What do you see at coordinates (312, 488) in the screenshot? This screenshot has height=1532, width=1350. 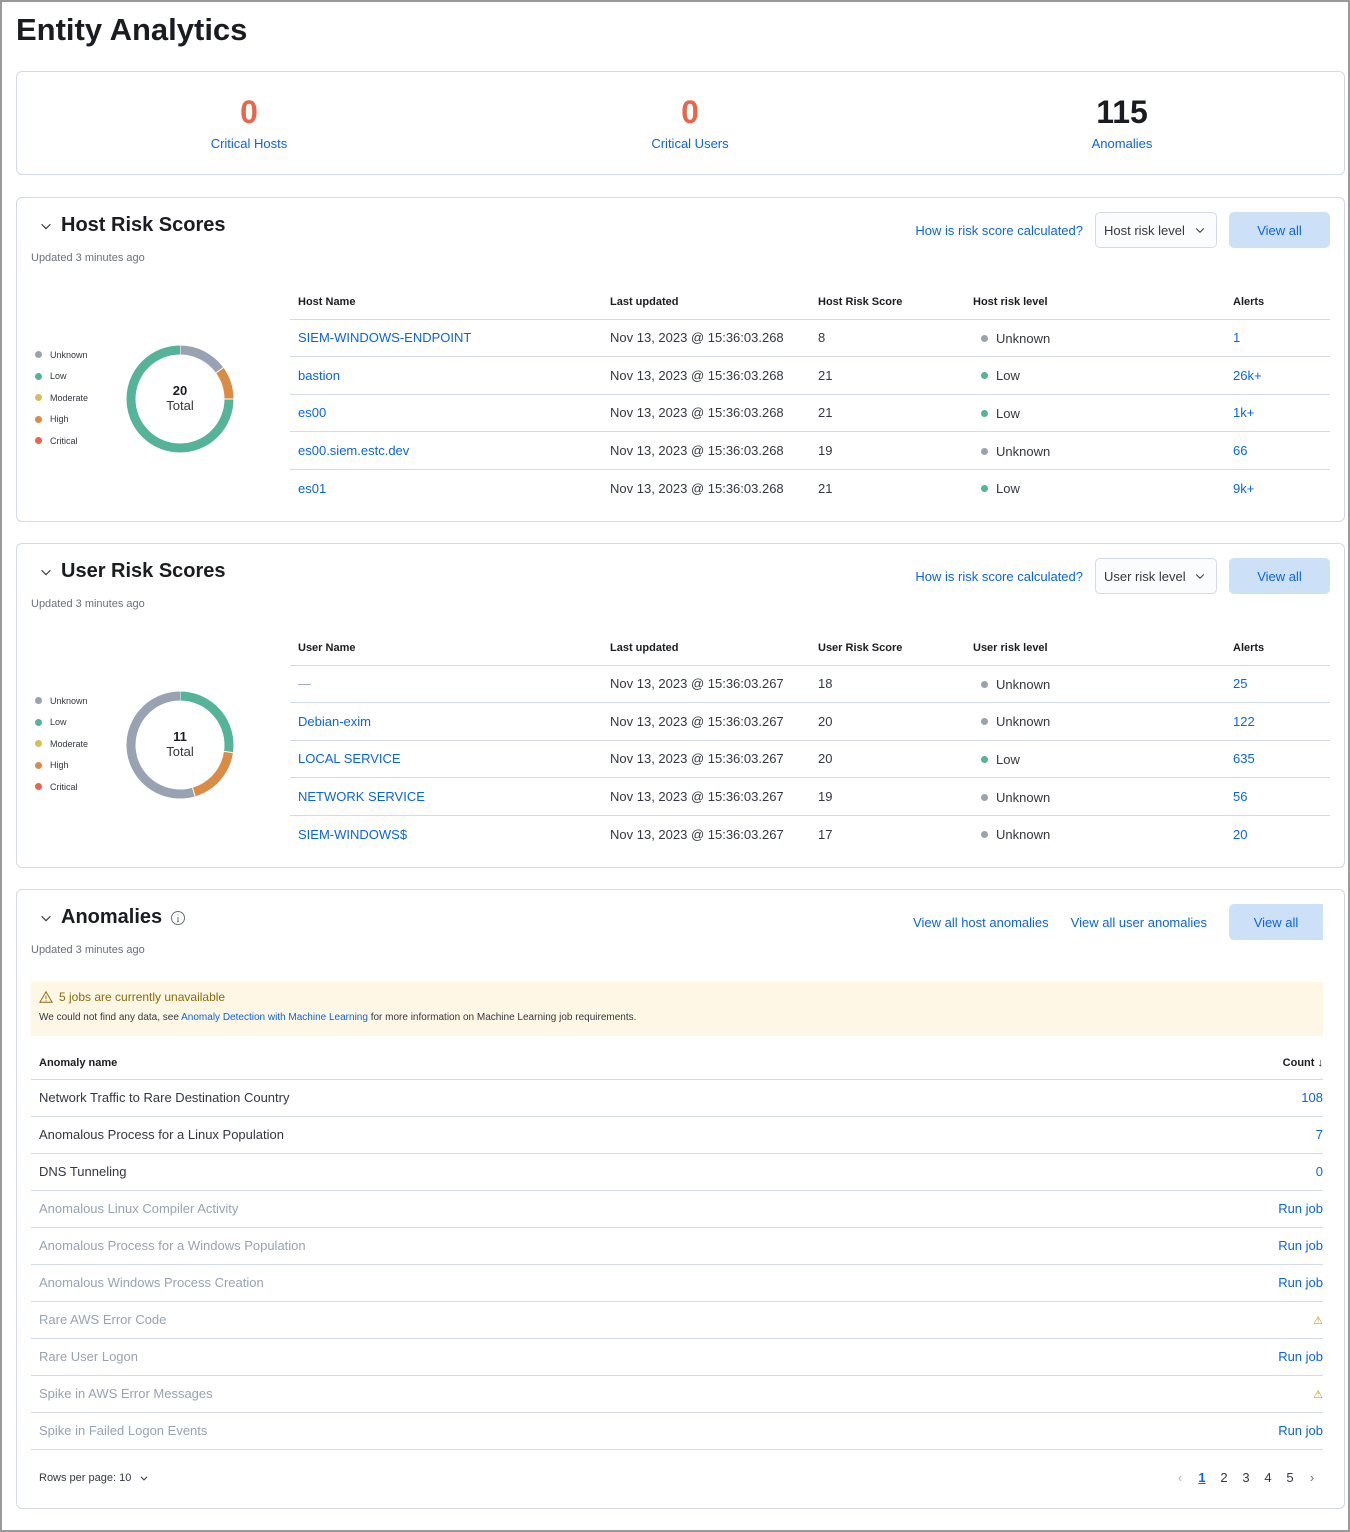 I see `host-name-link: es01` at bounding box center [312, 488].